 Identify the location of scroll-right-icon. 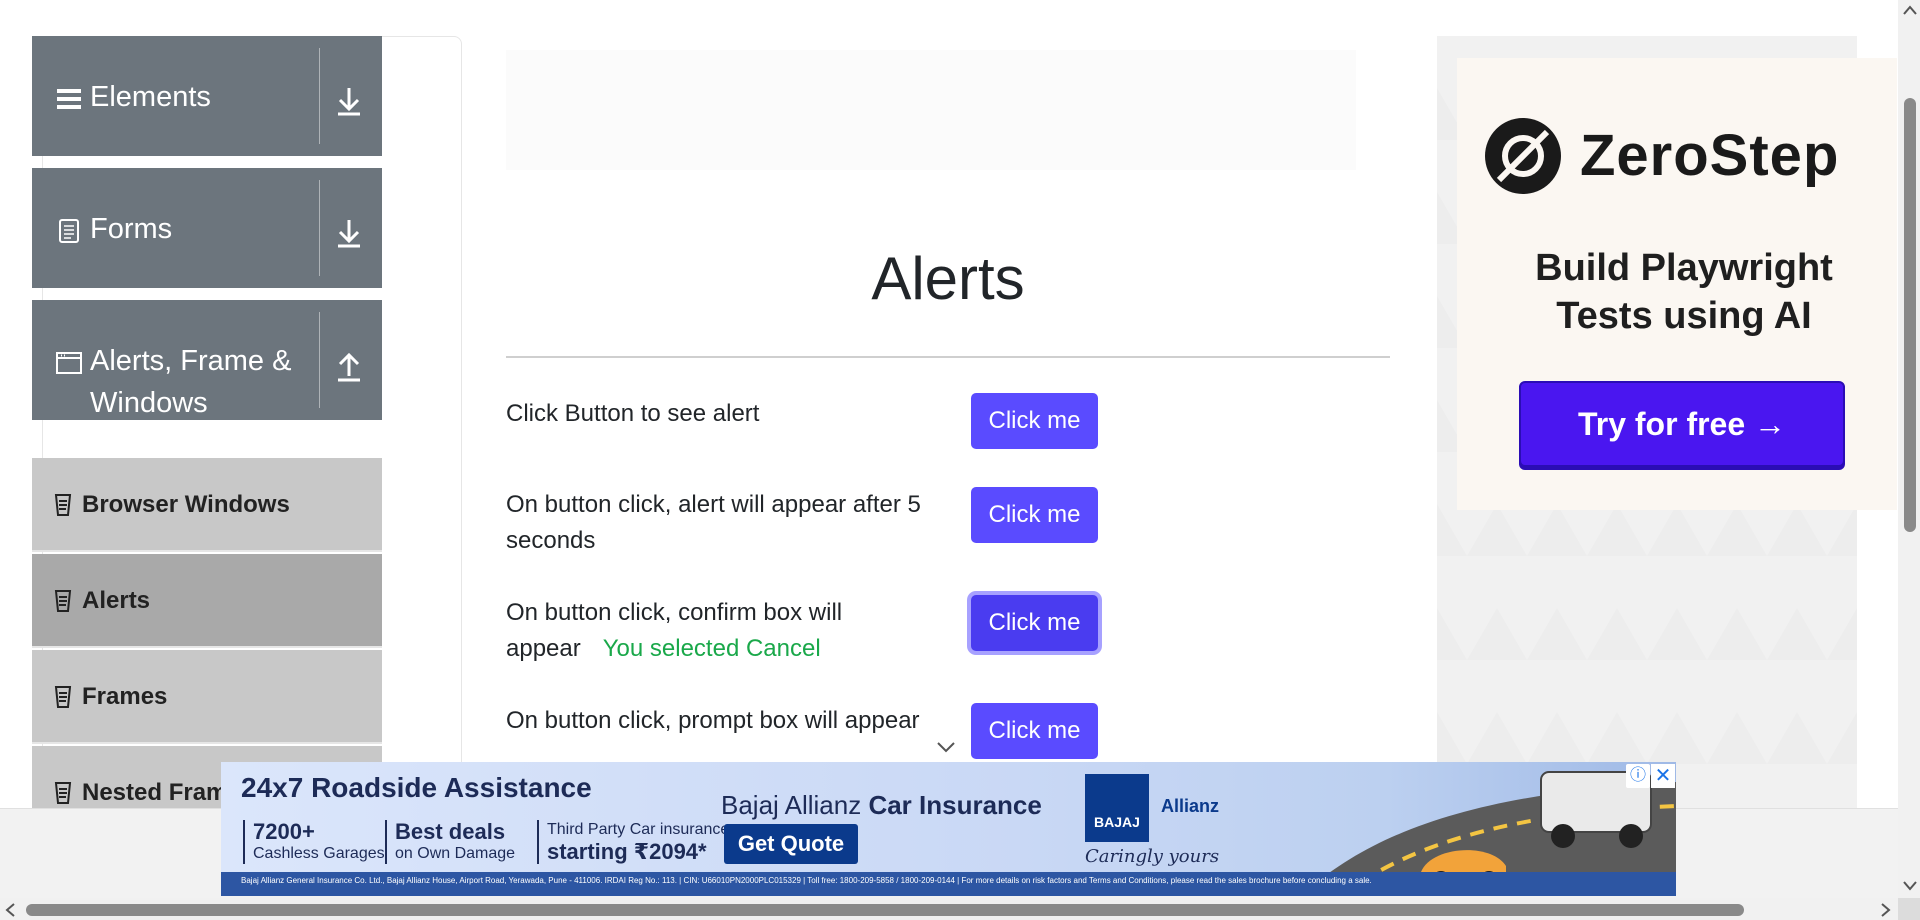
(1886, 910).